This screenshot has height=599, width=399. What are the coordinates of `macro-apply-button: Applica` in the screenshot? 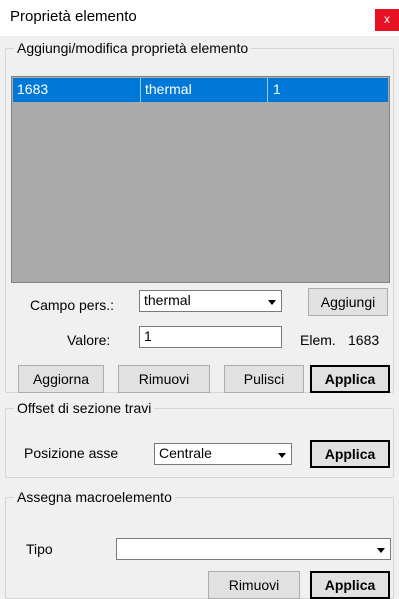 It's located at (350, 585).